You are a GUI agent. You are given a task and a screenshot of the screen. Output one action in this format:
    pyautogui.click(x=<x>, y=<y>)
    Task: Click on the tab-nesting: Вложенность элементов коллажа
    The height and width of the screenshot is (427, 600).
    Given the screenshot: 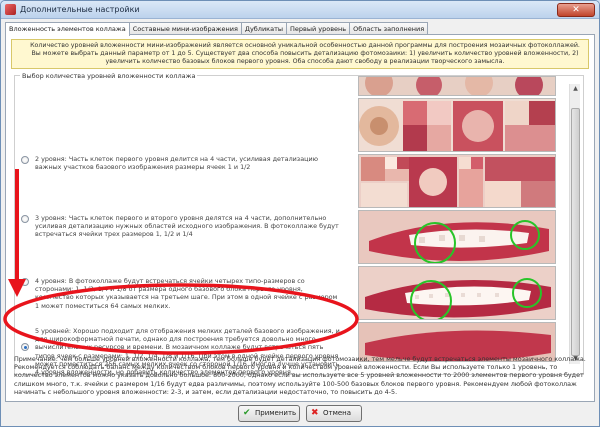 What is the action you would take?
    pyautogui.click(x=67, y=29)
    